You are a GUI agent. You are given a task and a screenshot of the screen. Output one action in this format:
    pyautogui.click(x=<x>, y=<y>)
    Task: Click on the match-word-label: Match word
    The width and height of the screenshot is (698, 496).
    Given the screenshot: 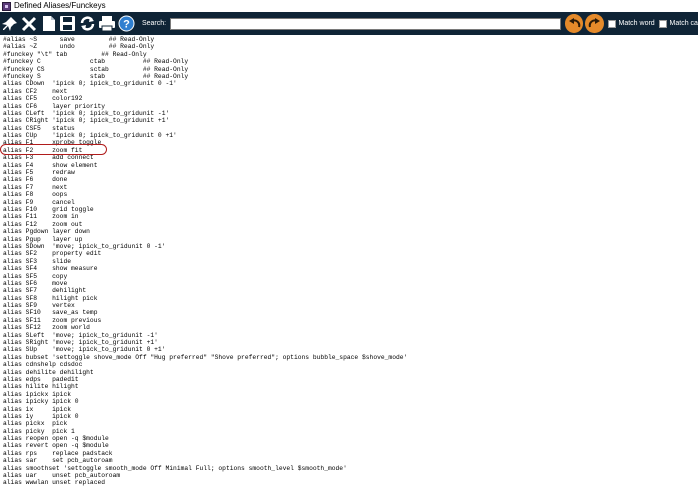 What is the action you would take?
    pyautogui.click(x=636, y=23)
    